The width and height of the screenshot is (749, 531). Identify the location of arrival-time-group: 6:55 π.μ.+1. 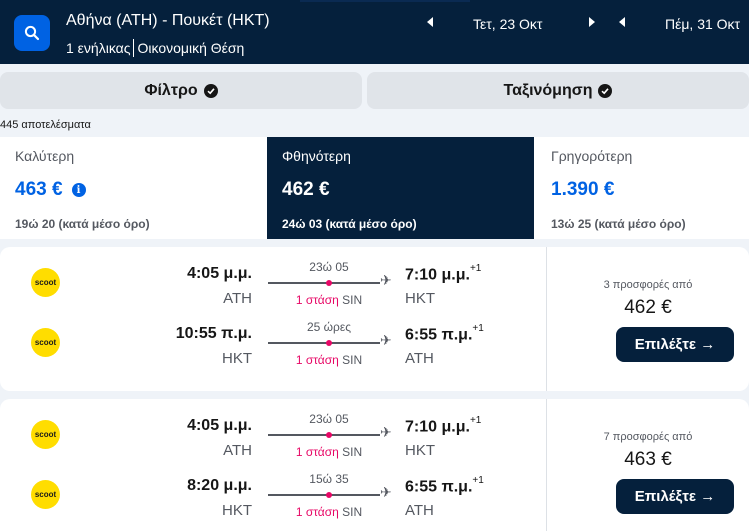
(444, 485).